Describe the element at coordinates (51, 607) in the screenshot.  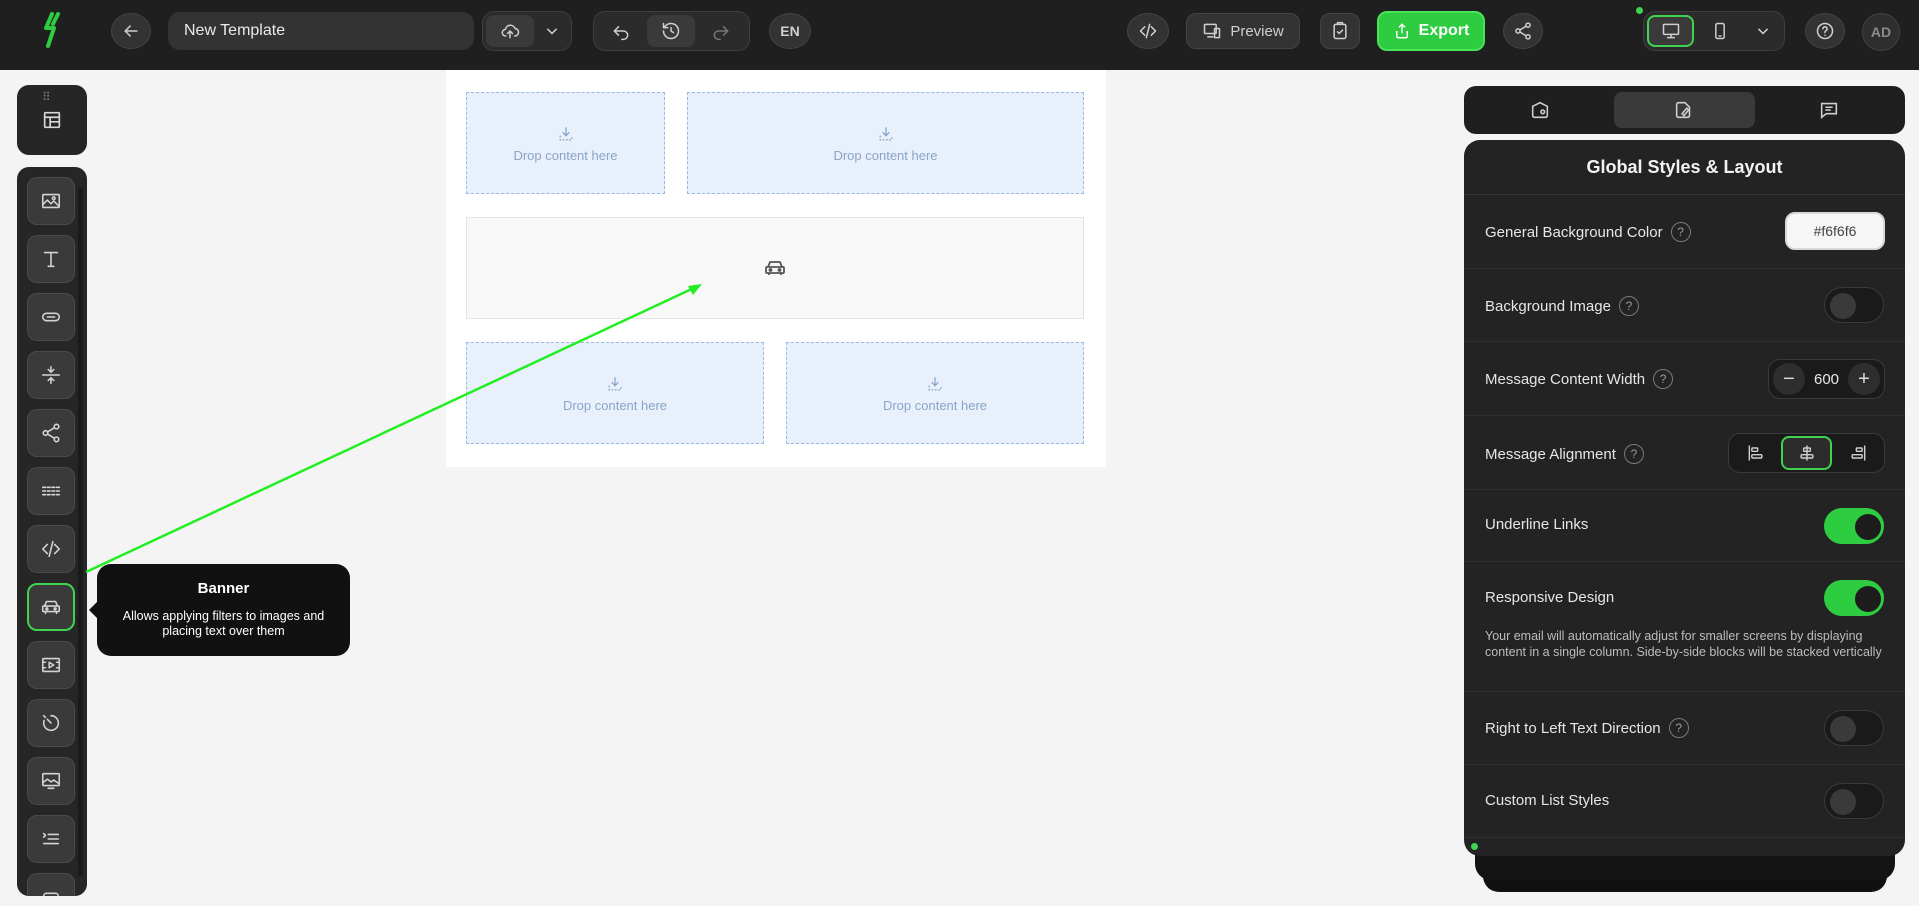
I see `tool-banner` at that location.